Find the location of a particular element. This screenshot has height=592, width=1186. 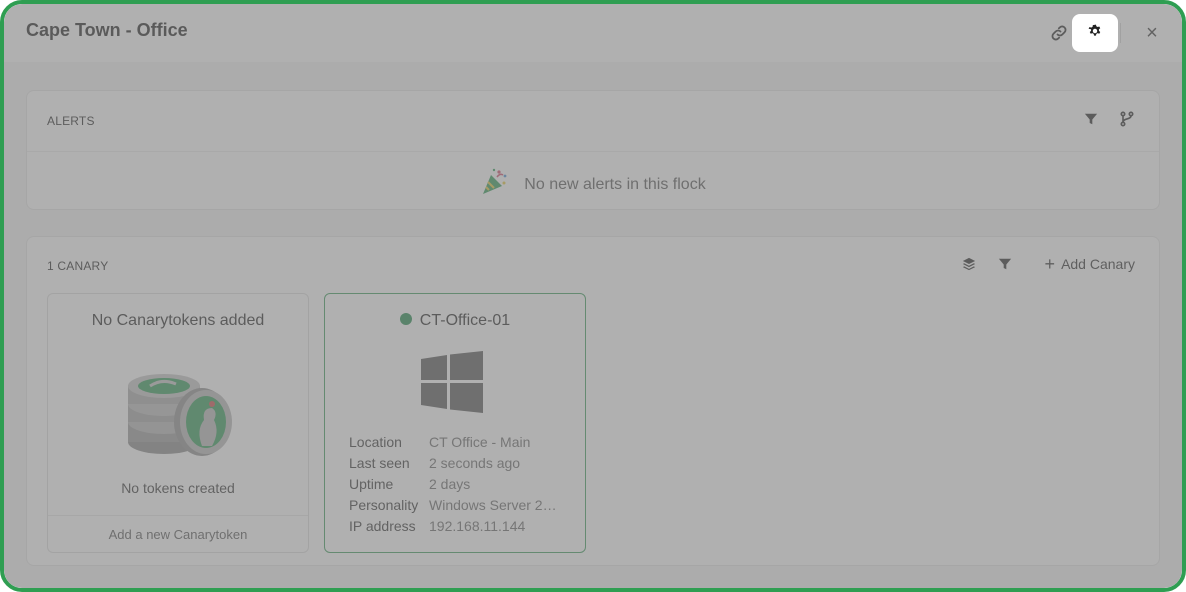

alerts-divider is located at coordinates (593, 151).